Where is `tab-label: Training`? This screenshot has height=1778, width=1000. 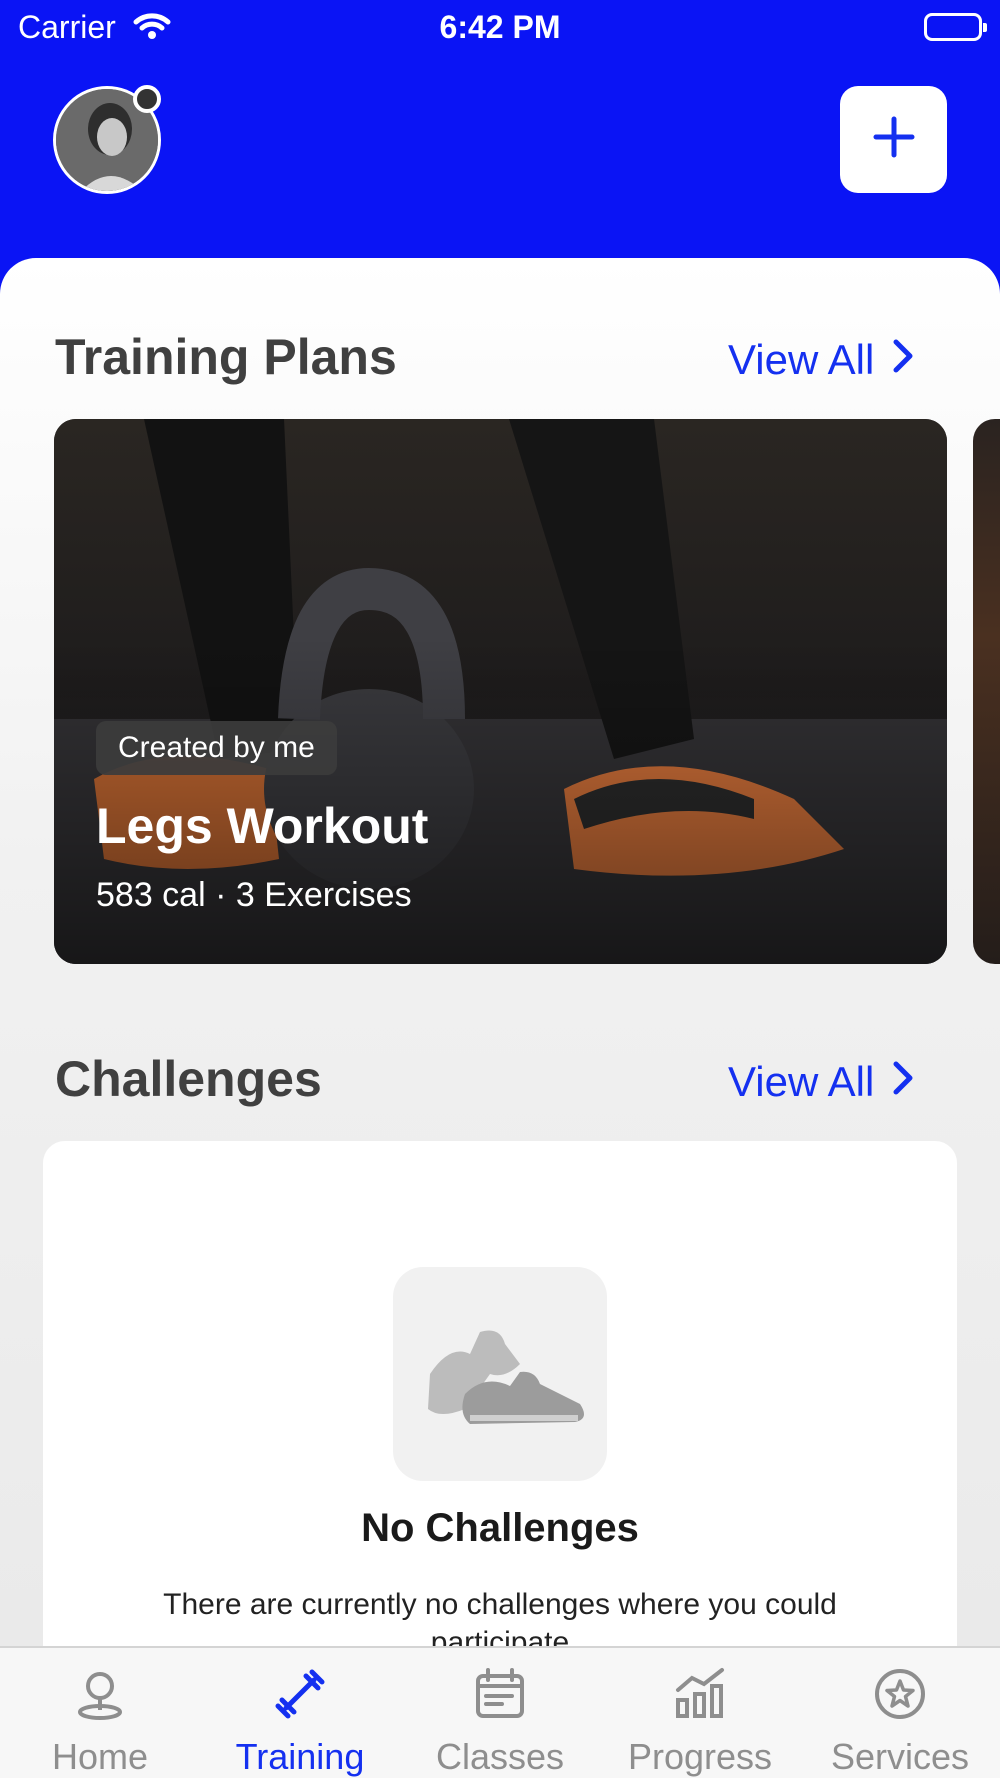 tab-label: Training is located at coordinates (300, 1756).